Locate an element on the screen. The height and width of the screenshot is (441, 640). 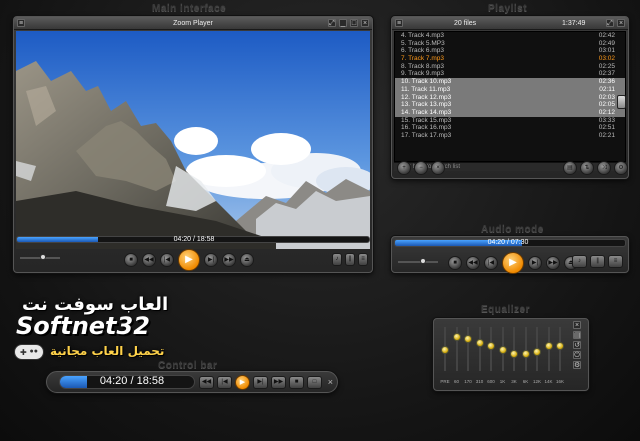
playlist-item: 17. Track 17.mp3 02:21 is located at coordinates (510, 136).